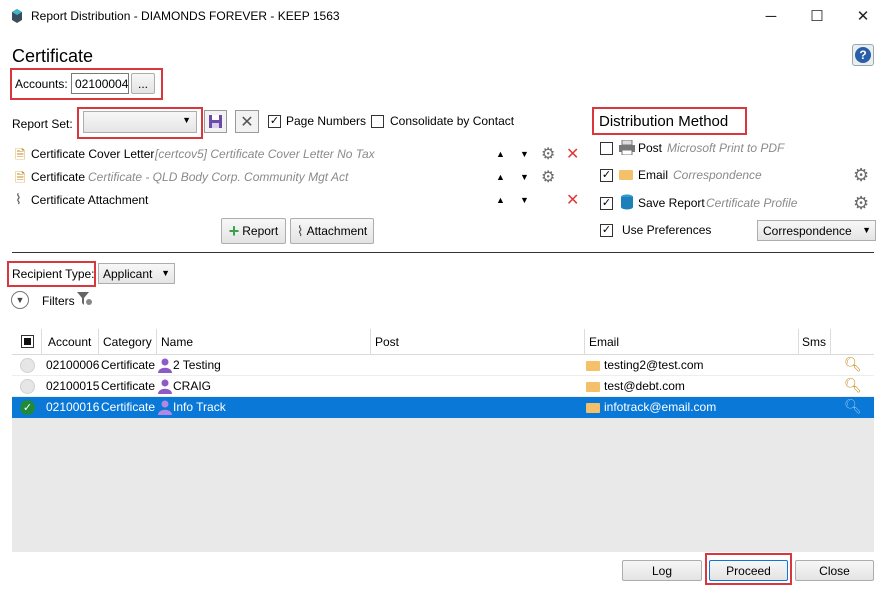  What do you see at coordinates (452, 121) in the screenshot?
I see `consolidate-label: Consolidate by Contact` at bounding box center [452, 121].